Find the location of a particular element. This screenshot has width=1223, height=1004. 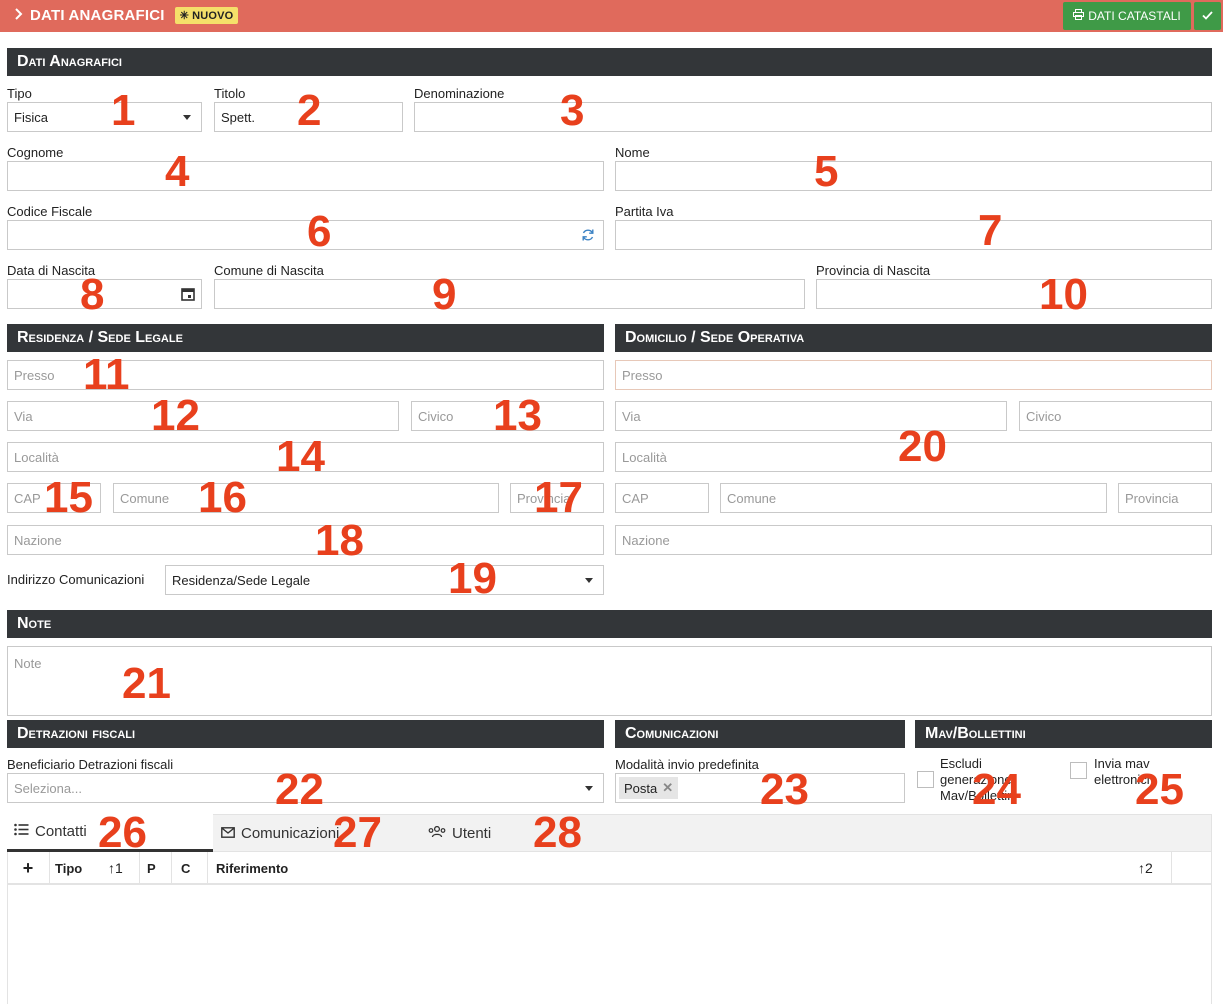

codice-fiscale-input is located at coordinates (305, 235).